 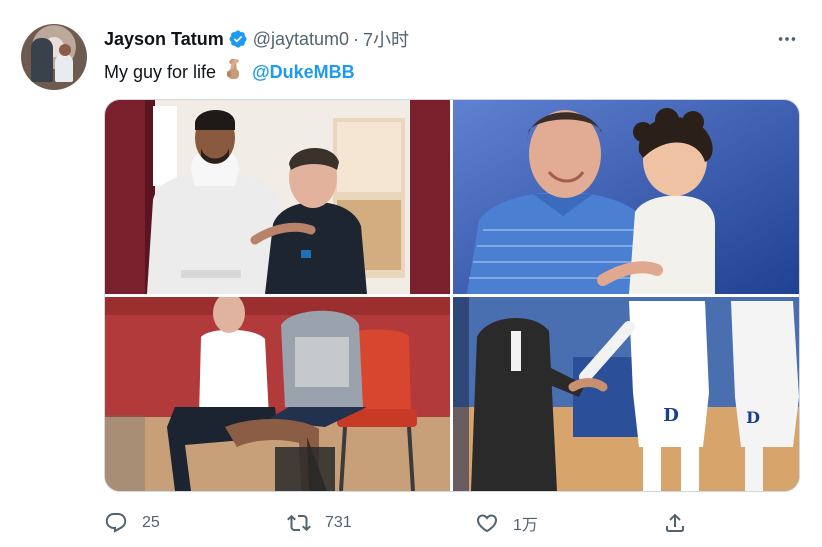 What do you see at coordinates (451, 523) in the screenshot?
I see `action-bar: 25 731 1万` at bounding box center [451, 523].